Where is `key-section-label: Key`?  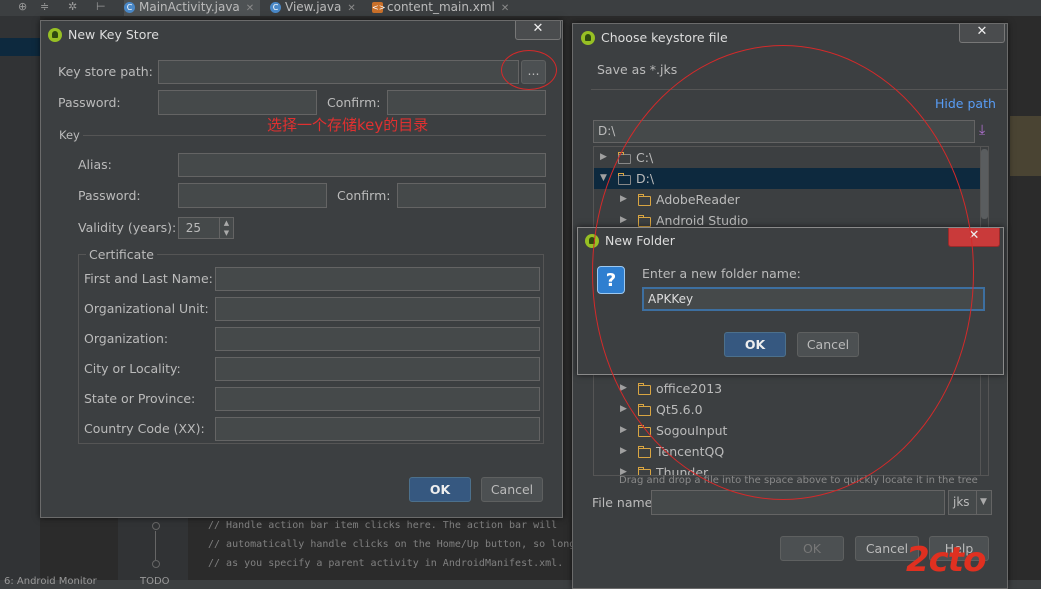 key-section-label: Key is located at coordinates (69, 135).